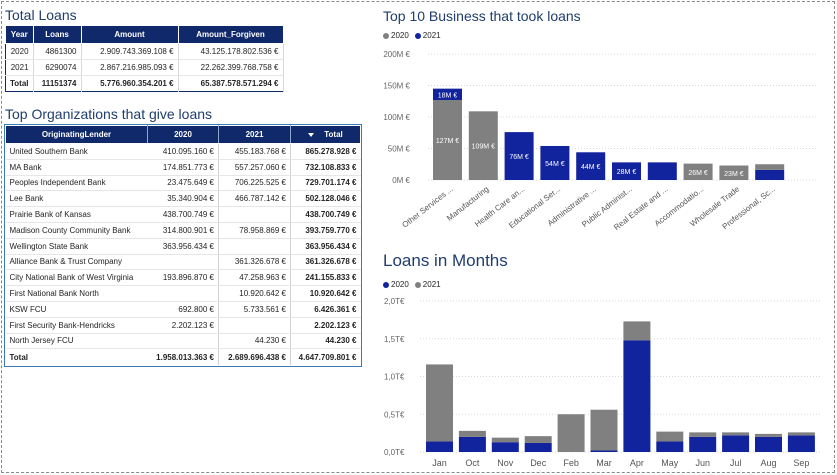 The image size is (837, 475). I want to click on bar-2021-may, so click(670, 446).